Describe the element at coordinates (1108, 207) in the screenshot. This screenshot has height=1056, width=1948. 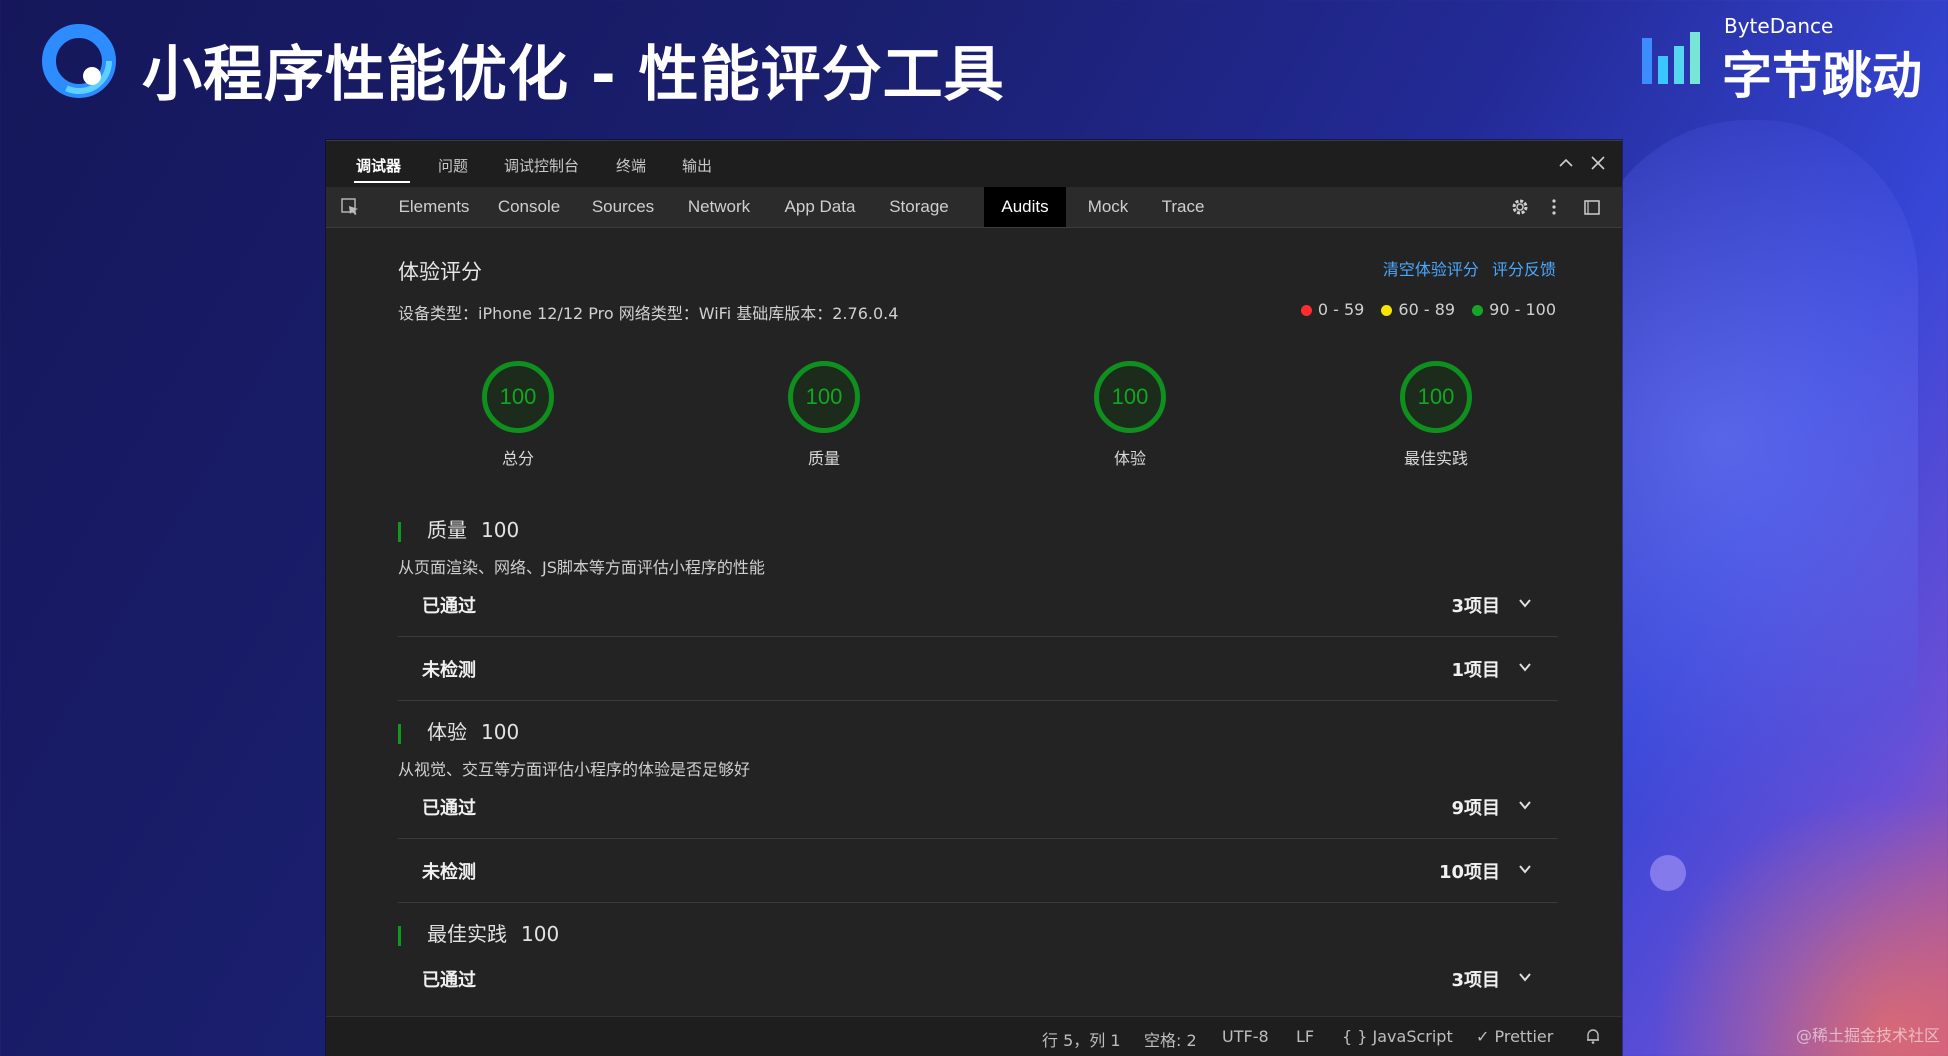
I see `tab-mock: Mock` at that location.